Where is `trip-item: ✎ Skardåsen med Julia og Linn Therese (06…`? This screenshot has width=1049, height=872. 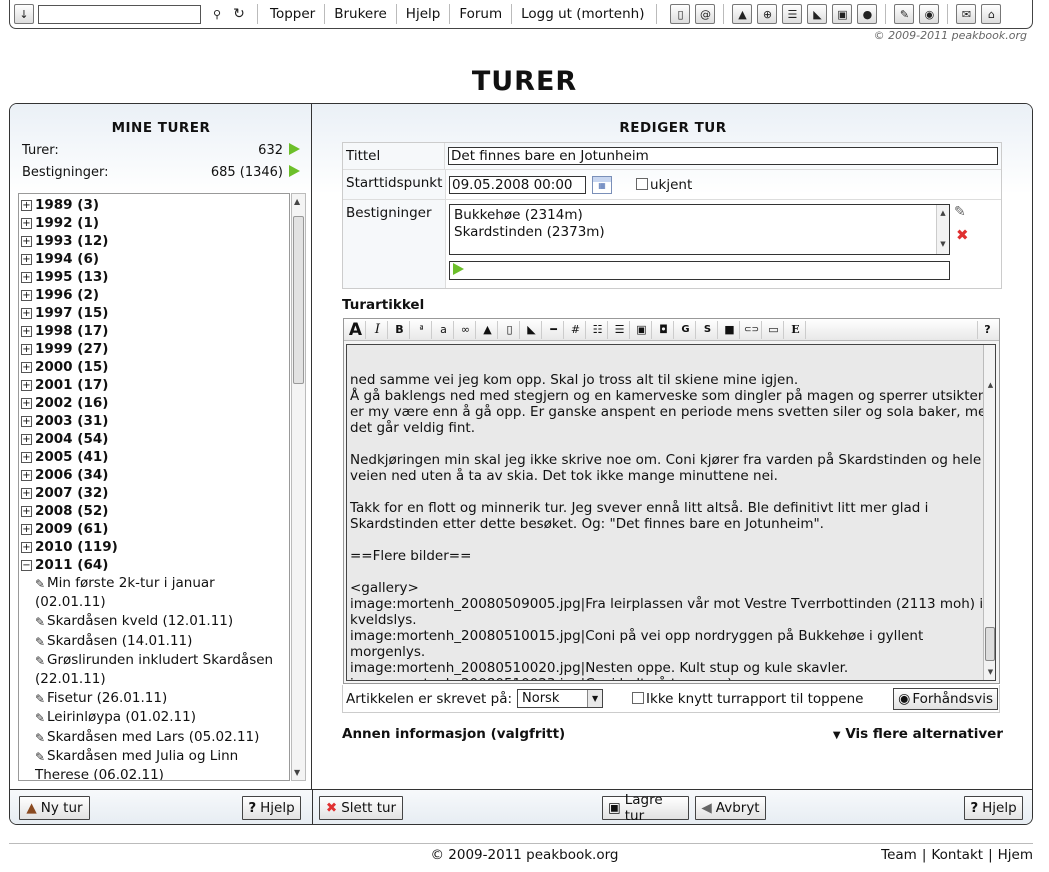
trip-item: ✎ Skardåsen med Julia og Linn Therese (06… is located at coordinates (155, 763).